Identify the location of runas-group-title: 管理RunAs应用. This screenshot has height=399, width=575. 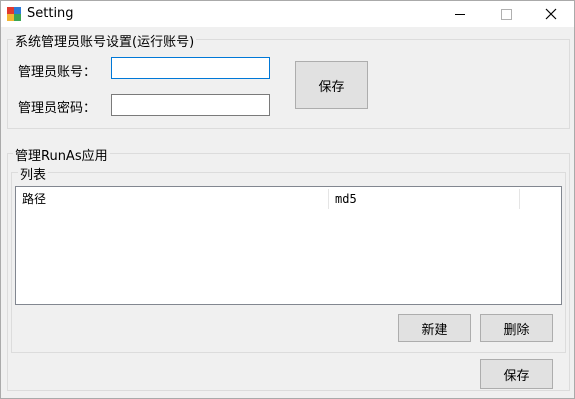
(61, 154).